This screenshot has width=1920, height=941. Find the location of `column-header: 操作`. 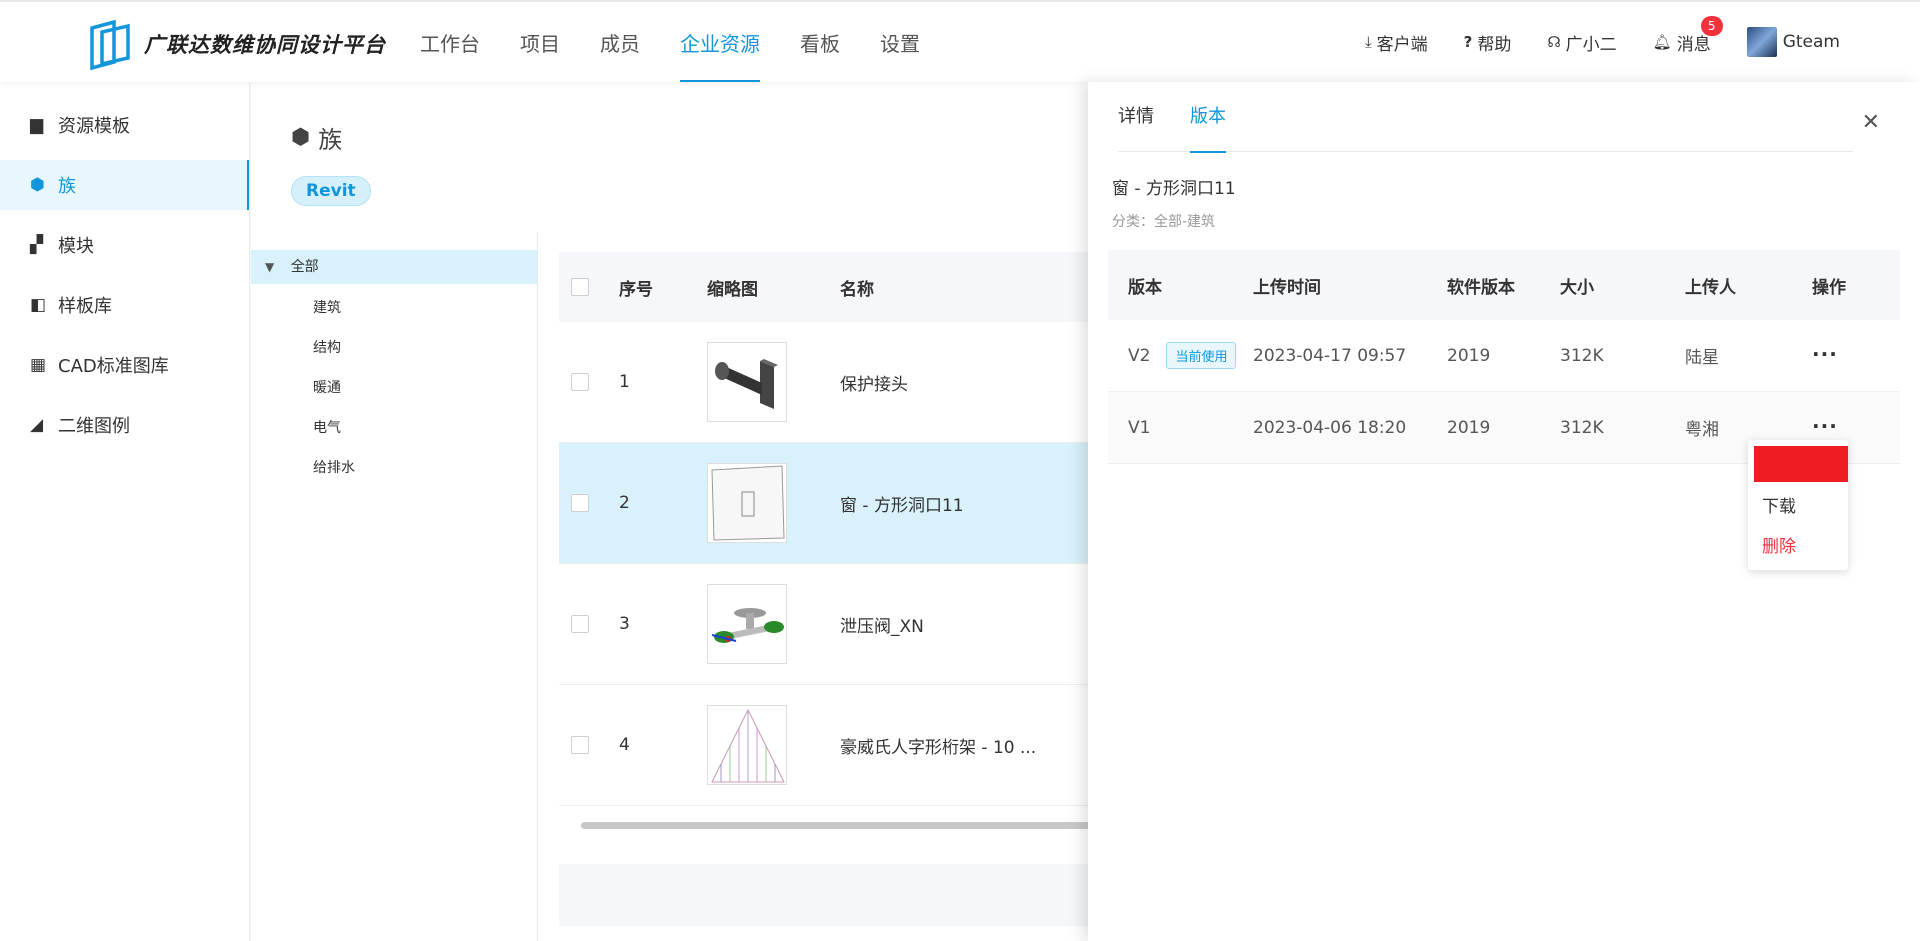

column-header: 操作 is located at coordinates (1829, 287).